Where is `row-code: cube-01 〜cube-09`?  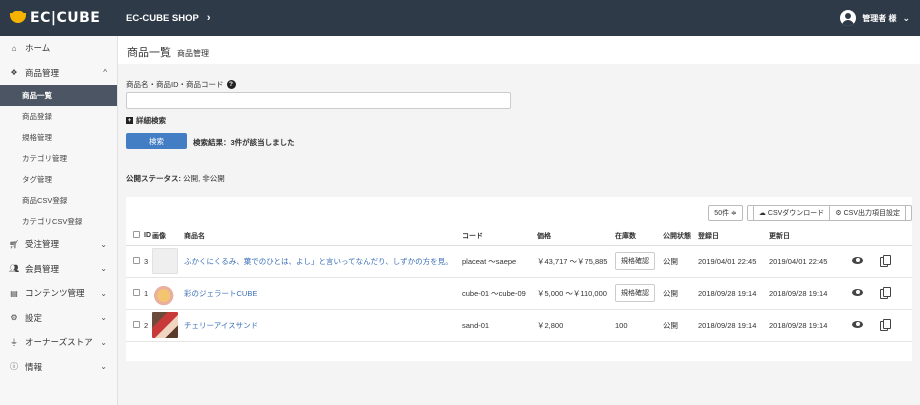 row-code: cube-01 〜cube-09 is located at coordinates (499, 293).